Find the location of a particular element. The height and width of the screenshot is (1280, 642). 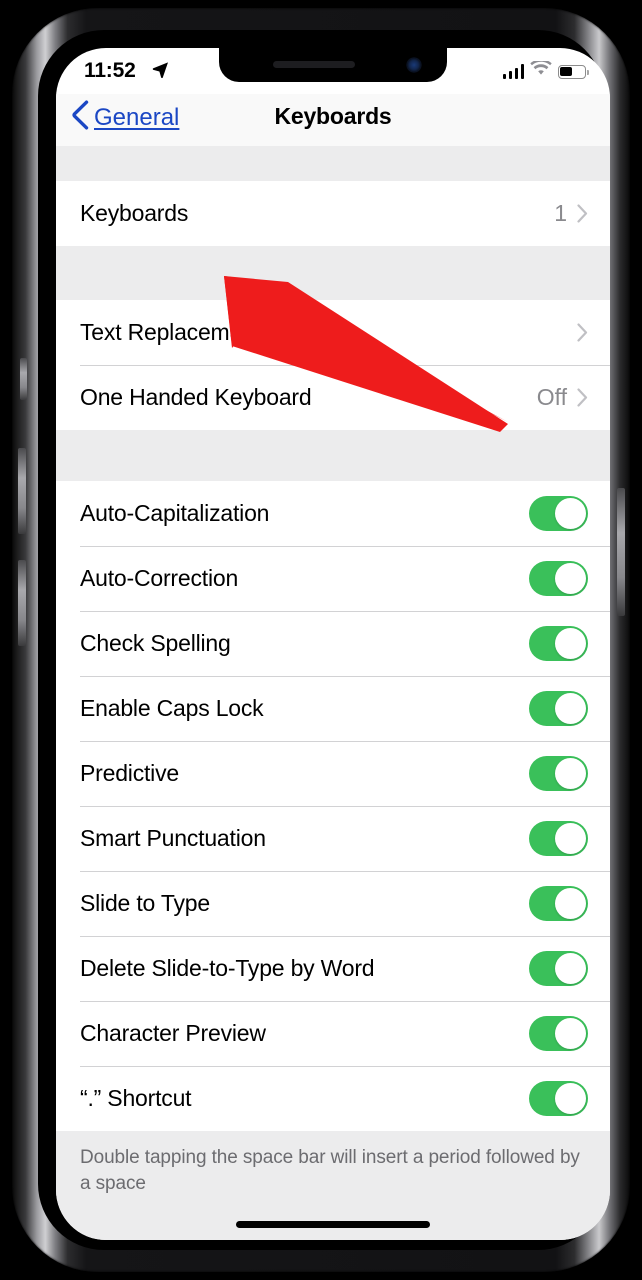

toggle-auto-correction is located at coordinates (558, 578).